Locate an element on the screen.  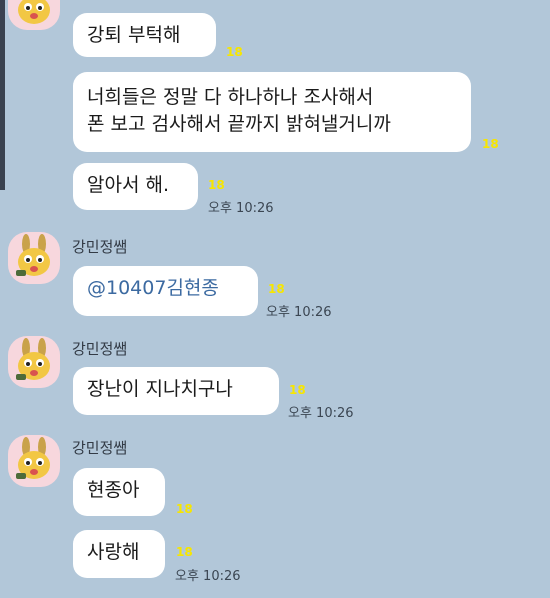
message-text-line: 너희들은 정말 다 하나하나 조사해서 is located at coordinates (230, 97).